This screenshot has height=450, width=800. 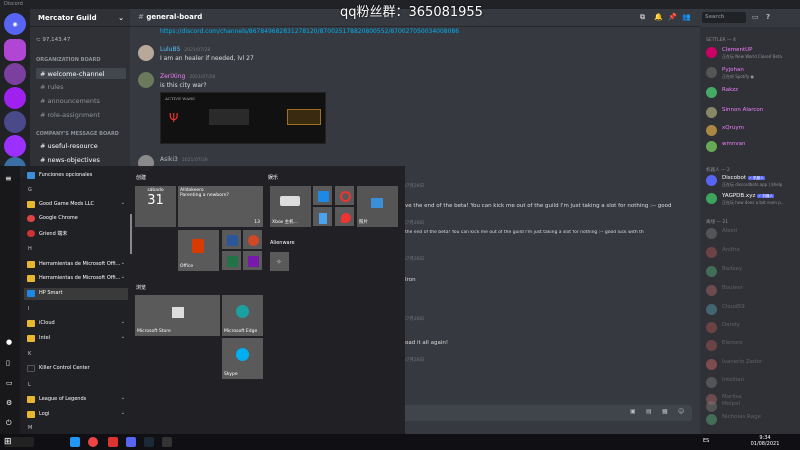 I want to click on member-item: Intellian, so click(x=752, y=383).